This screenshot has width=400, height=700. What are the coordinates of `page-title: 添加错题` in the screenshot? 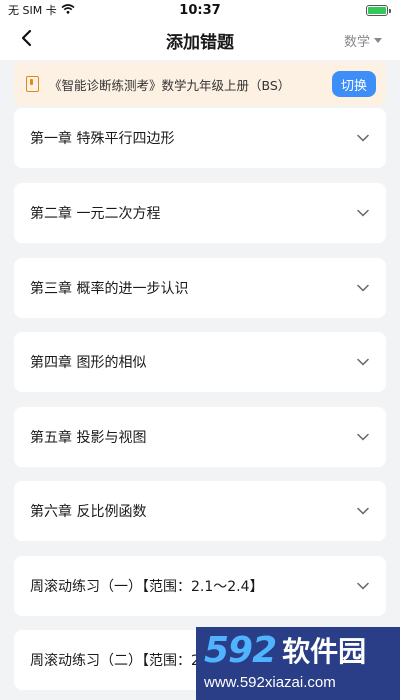 It's located at (200, 42).